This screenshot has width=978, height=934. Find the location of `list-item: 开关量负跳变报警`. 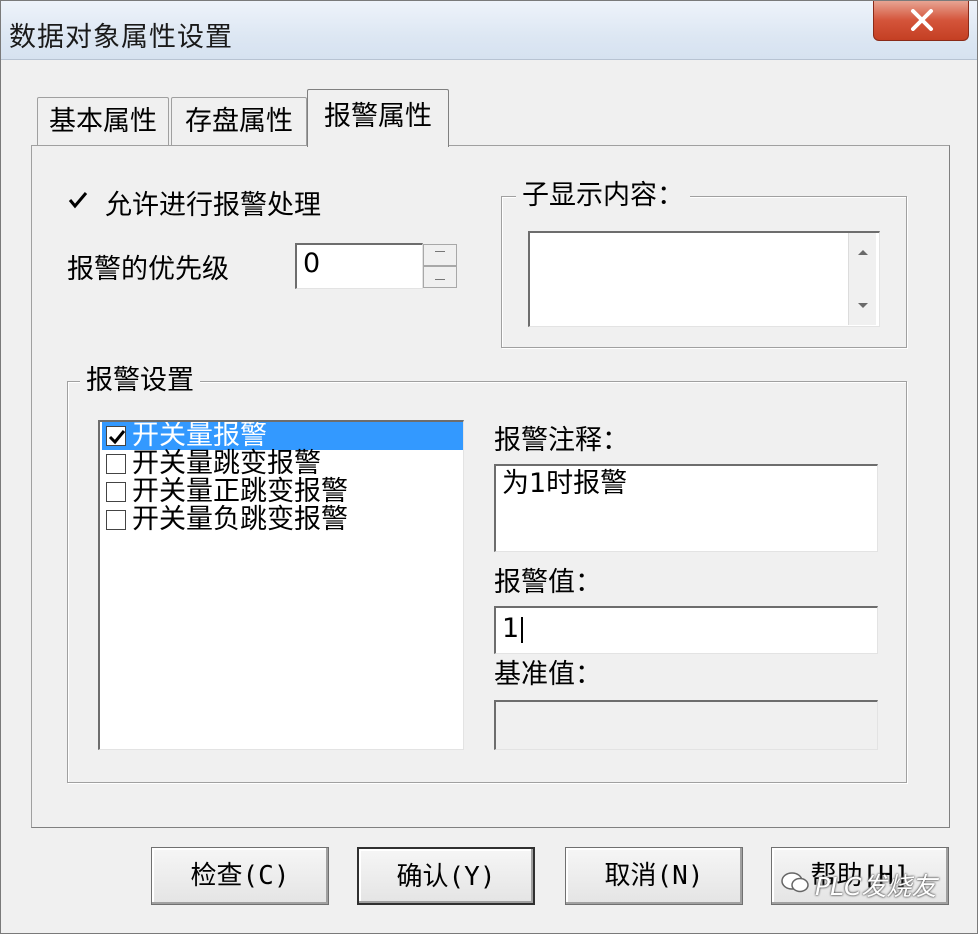

list-item: 开关量负跳变报警 is located at coordinates (282, 519).